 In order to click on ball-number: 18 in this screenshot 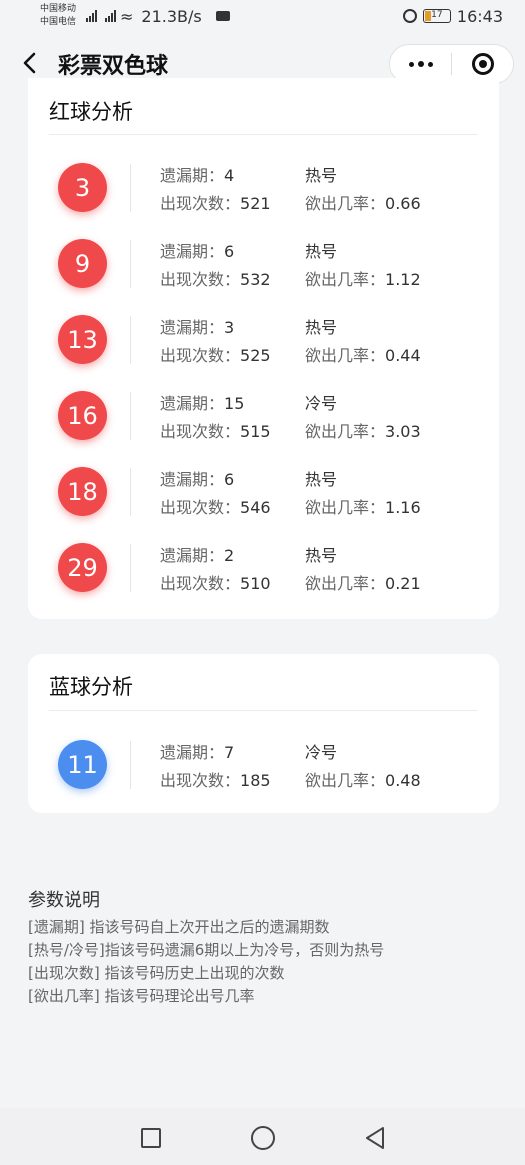, I will do `click(82, 491)`.